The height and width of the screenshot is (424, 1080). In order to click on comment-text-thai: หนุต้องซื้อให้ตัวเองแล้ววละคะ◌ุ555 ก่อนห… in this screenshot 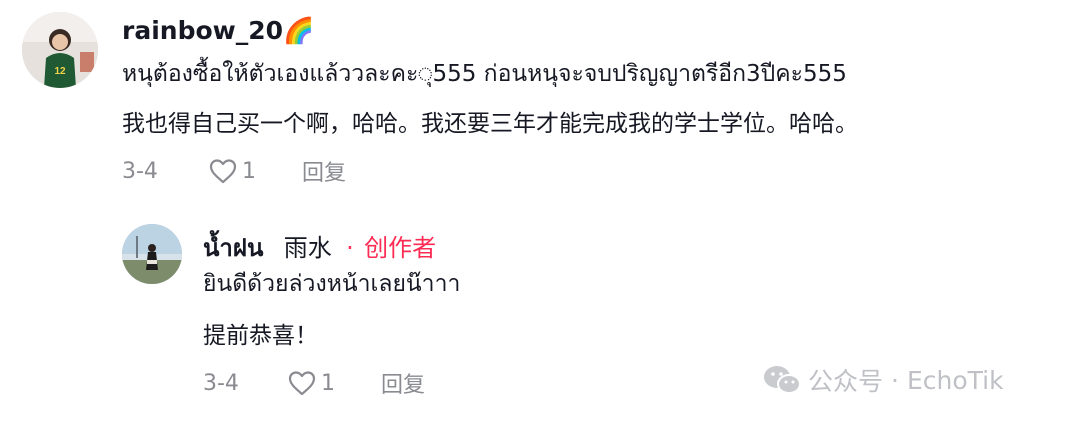, I will do `click(484, 74)`.